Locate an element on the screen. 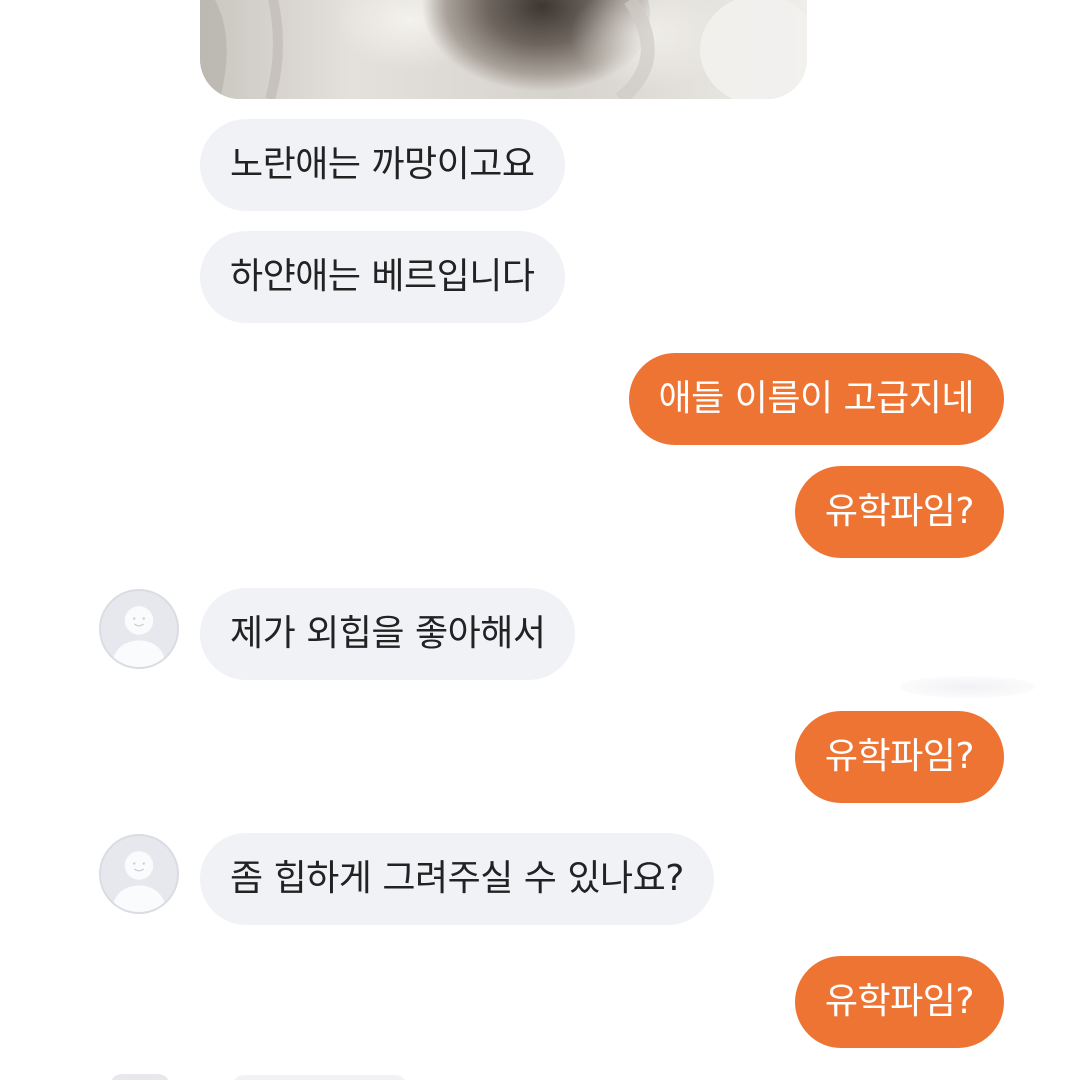 Image resolution: width=1080 pixels, height=1080 pixels. screen-glare is located at coordinates (967, 687).